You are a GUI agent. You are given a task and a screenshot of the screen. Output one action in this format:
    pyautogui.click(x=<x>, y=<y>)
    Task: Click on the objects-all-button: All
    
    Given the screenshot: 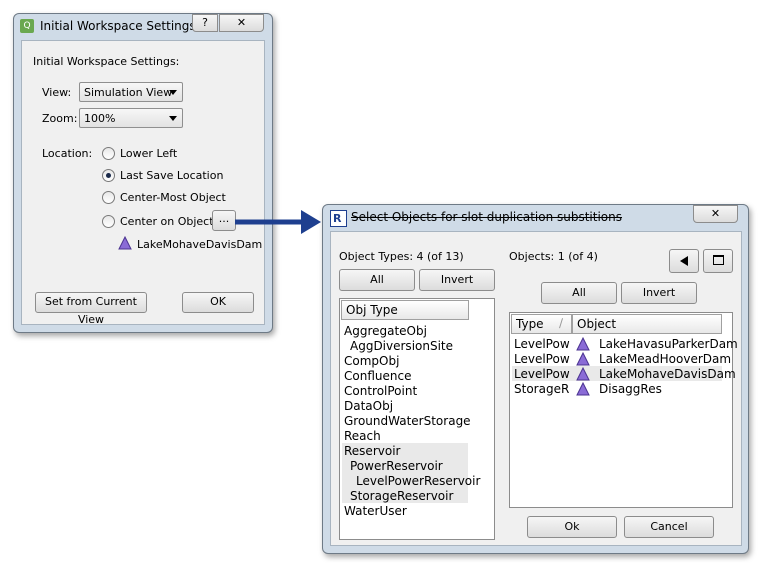 What is the action you would take?
    pyautogui.click(x=579, y=293)
    